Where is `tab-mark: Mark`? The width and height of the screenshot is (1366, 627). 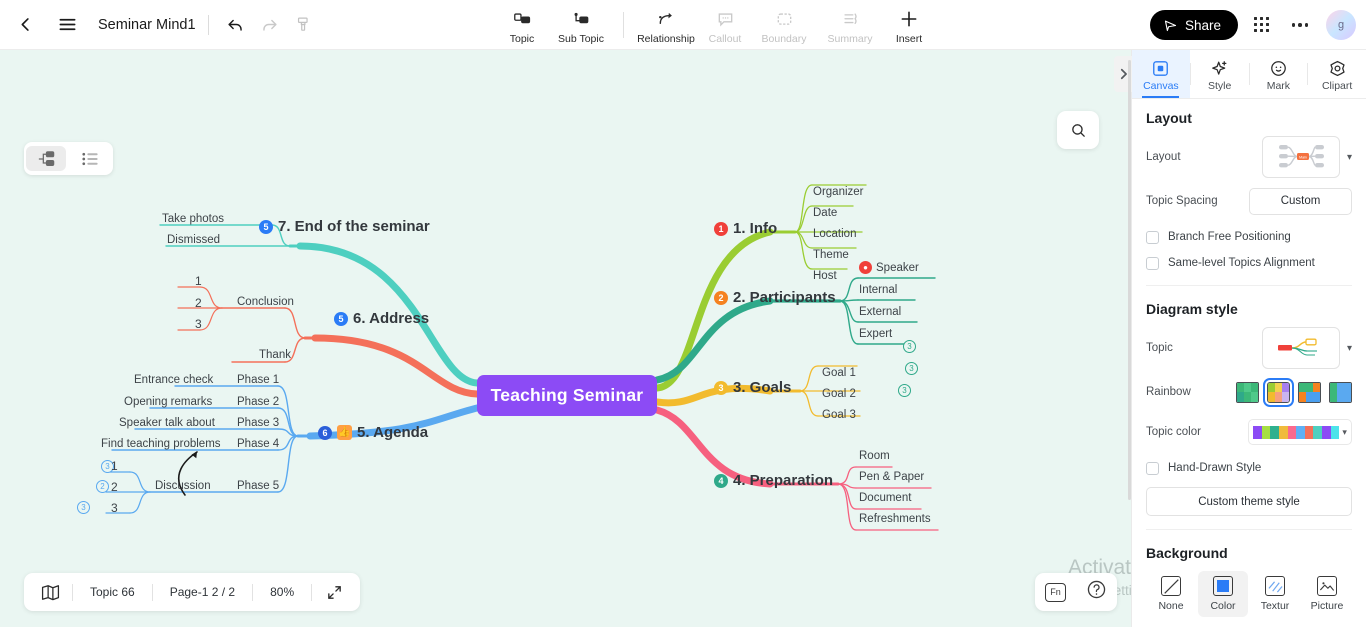 tab-mark: Mark is located at coordinates (1279, 74).